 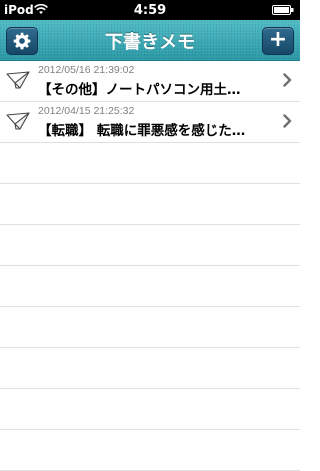 I want to click on status-time: 4:59, so click(x=150, y=10).